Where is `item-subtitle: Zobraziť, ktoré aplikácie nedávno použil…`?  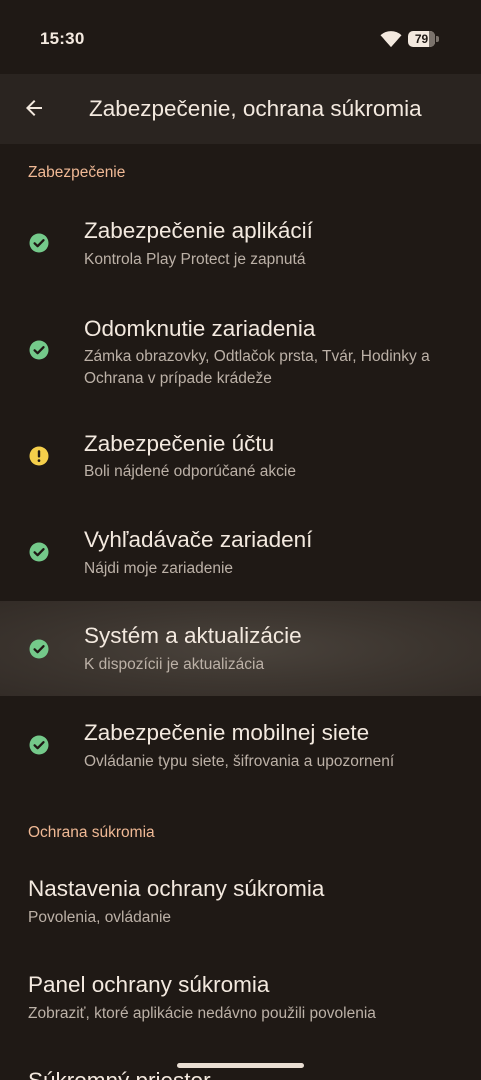
item-subtitle: Zobraziť, ktoré aplikácie nedávno použil… is located at coordinates (202, 1013).